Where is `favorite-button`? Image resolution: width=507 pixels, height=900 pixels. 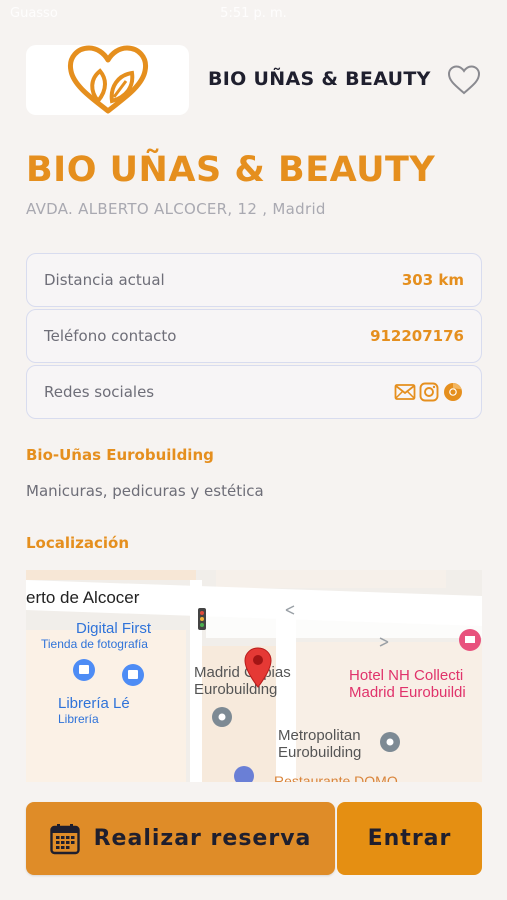
favorite-button is located at coordinates (464, 80).